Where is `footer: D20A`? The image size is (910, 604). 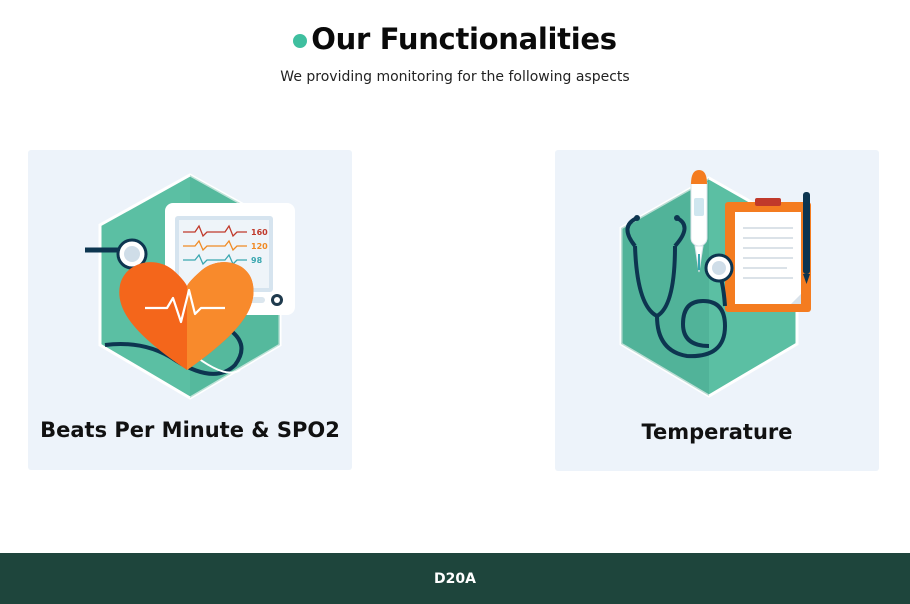
footer: D20A is located at coordinates (455, 578).